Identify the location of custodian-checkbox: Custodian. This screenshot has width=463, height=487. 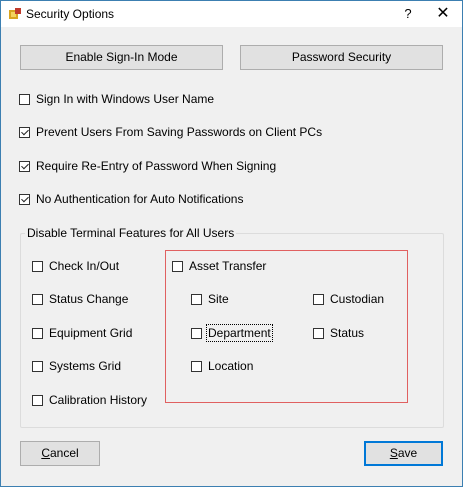
(348, 299).